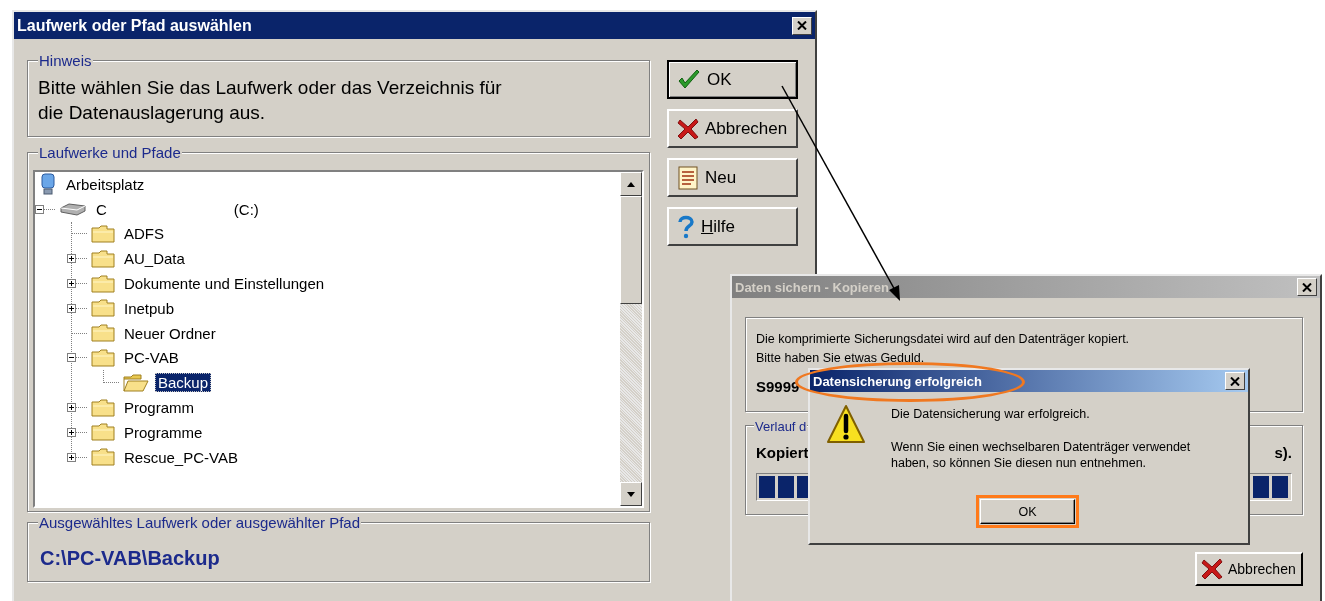  I want to click on hint-text: Bitte wählen Sie das Laufwerk oder das Verzeichnis für die Datenauslagerung aus., so click(270, 100).